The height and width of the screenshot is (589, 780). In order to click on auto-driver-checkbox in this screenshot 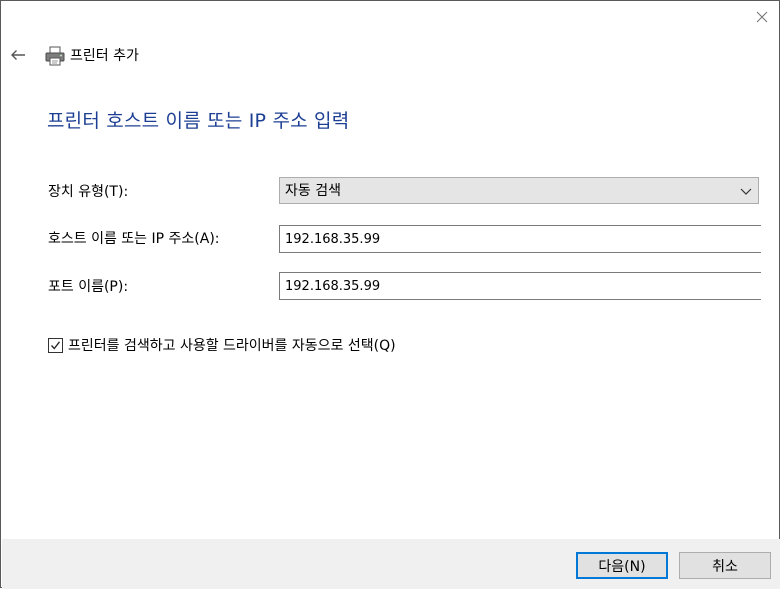, I will do `click(55, 345)`.